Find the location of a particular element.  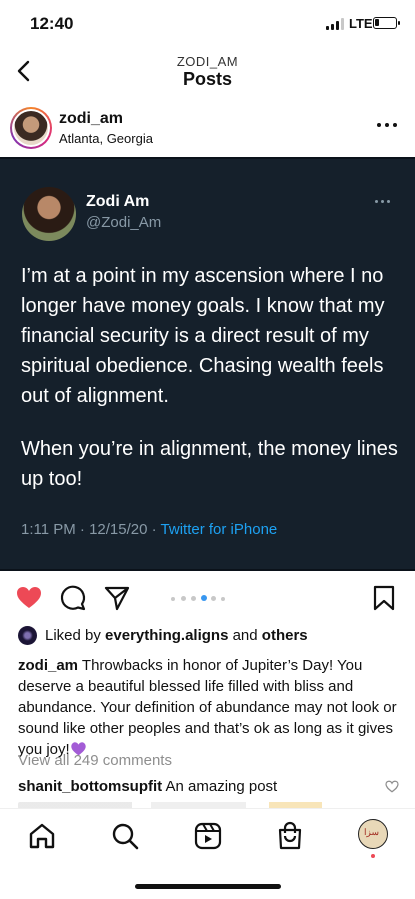

tweet-more-dots-icon is located at coordinates (384, 202).